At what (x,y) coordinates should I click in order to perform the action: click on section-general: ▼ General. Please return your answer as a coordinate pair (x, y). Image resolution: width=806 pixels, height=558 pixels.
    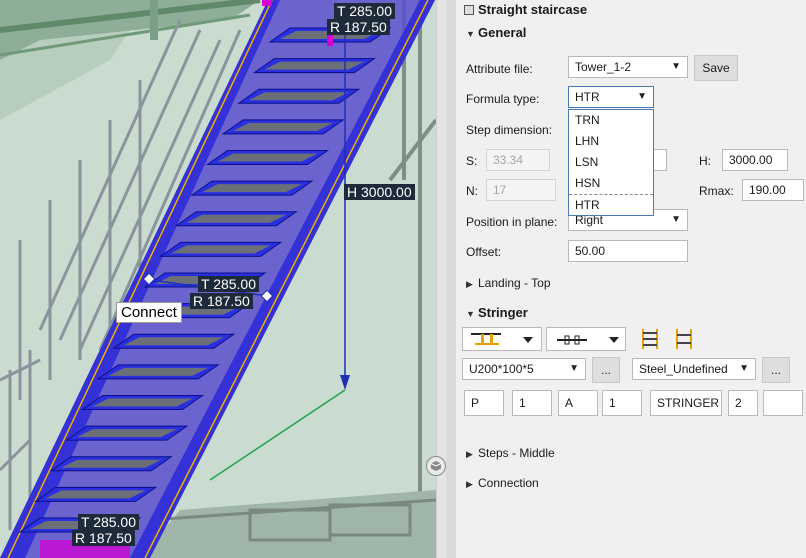
    Looking at the image, I should click on (496, 32).